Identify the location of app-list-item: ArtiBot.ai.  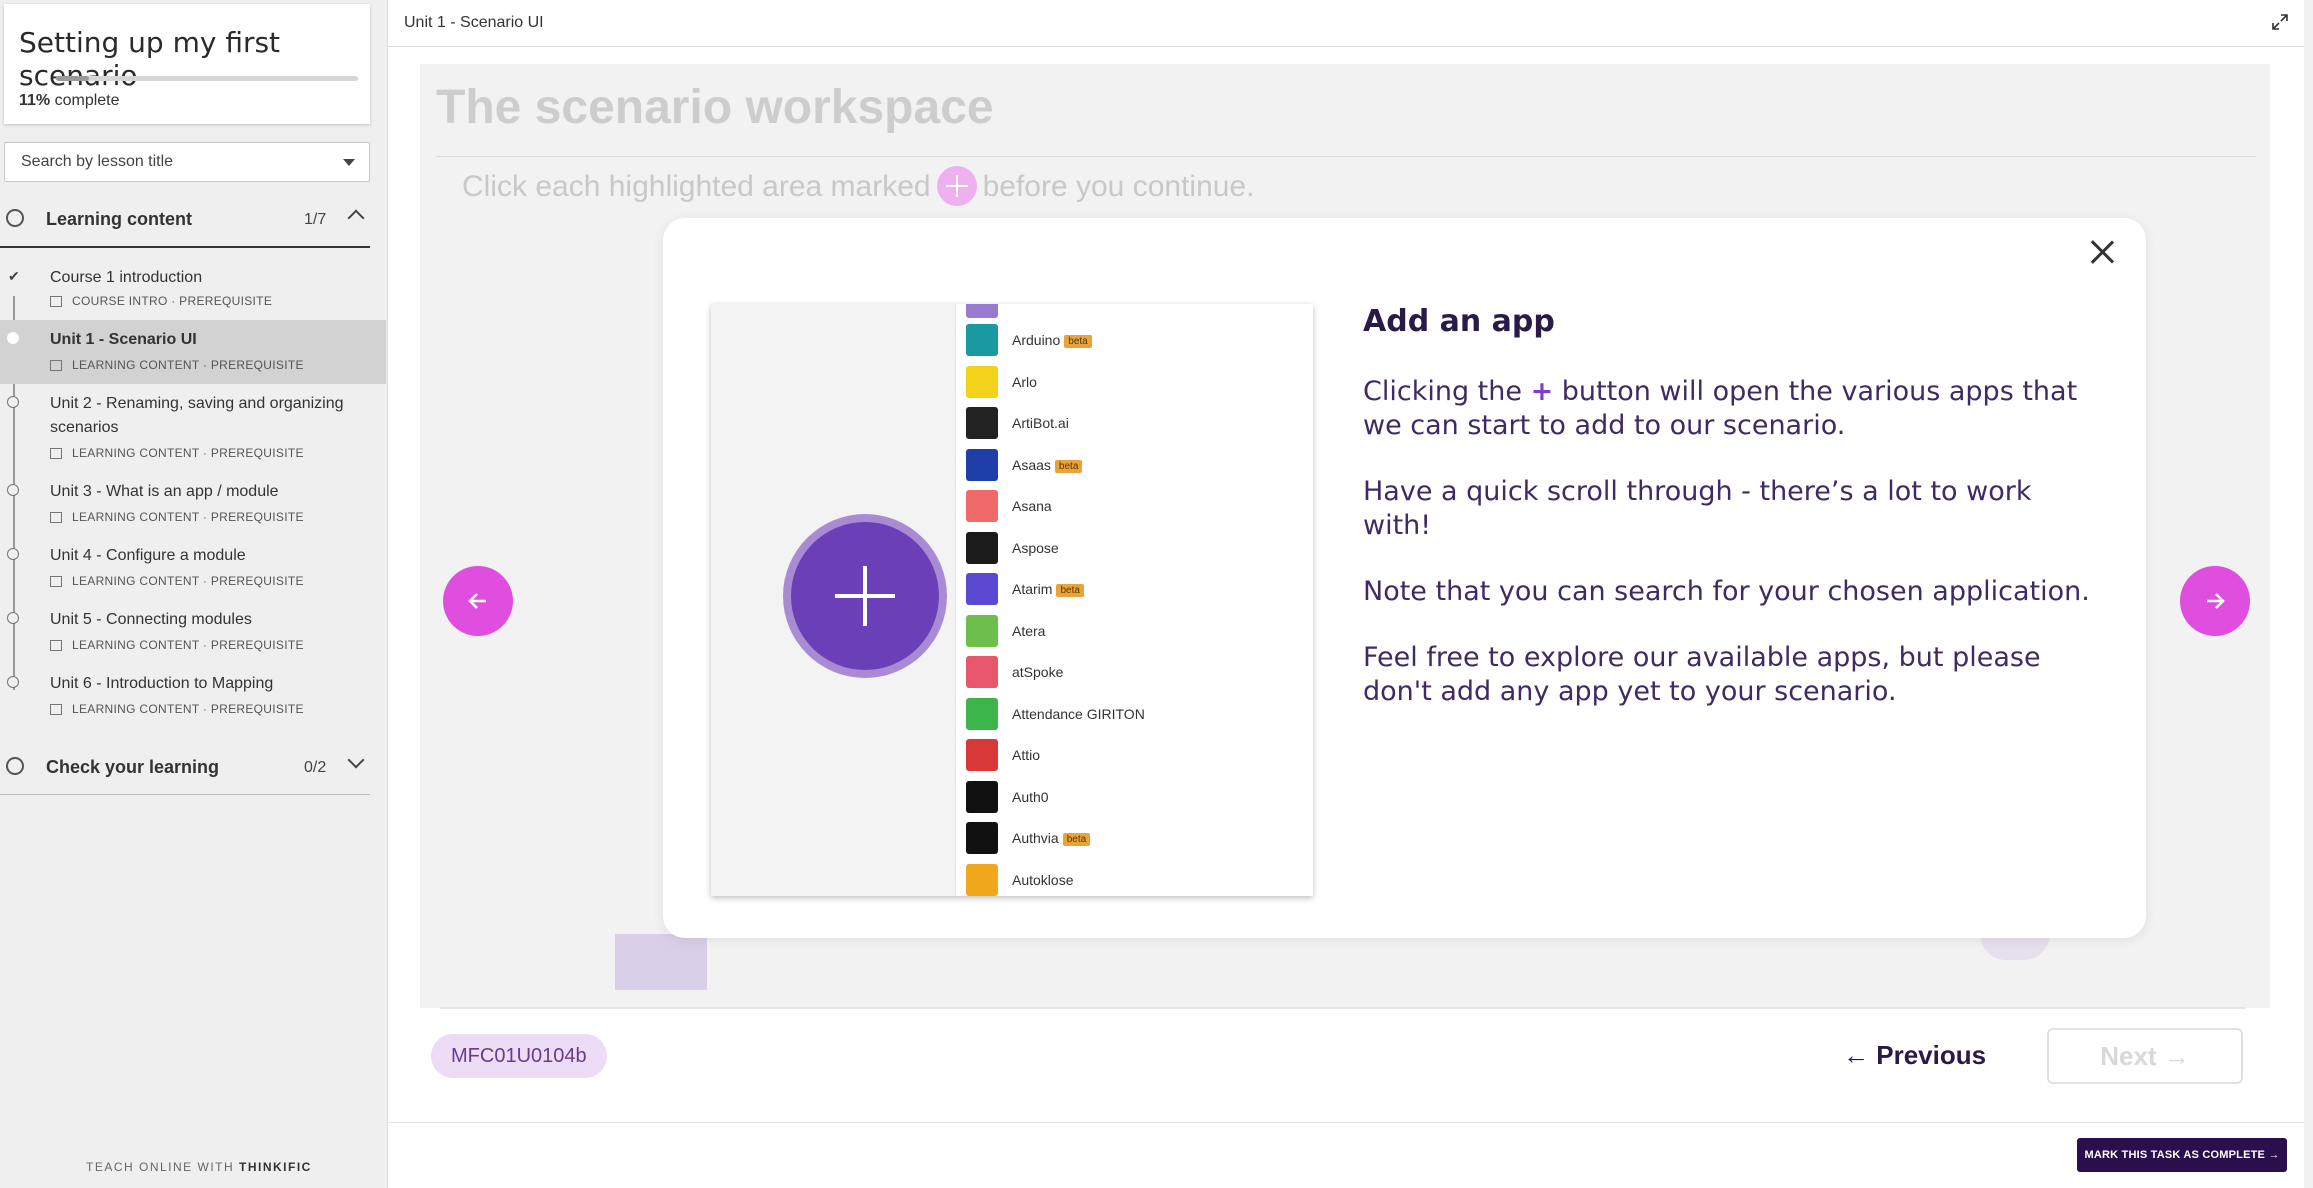
(1136, 424).